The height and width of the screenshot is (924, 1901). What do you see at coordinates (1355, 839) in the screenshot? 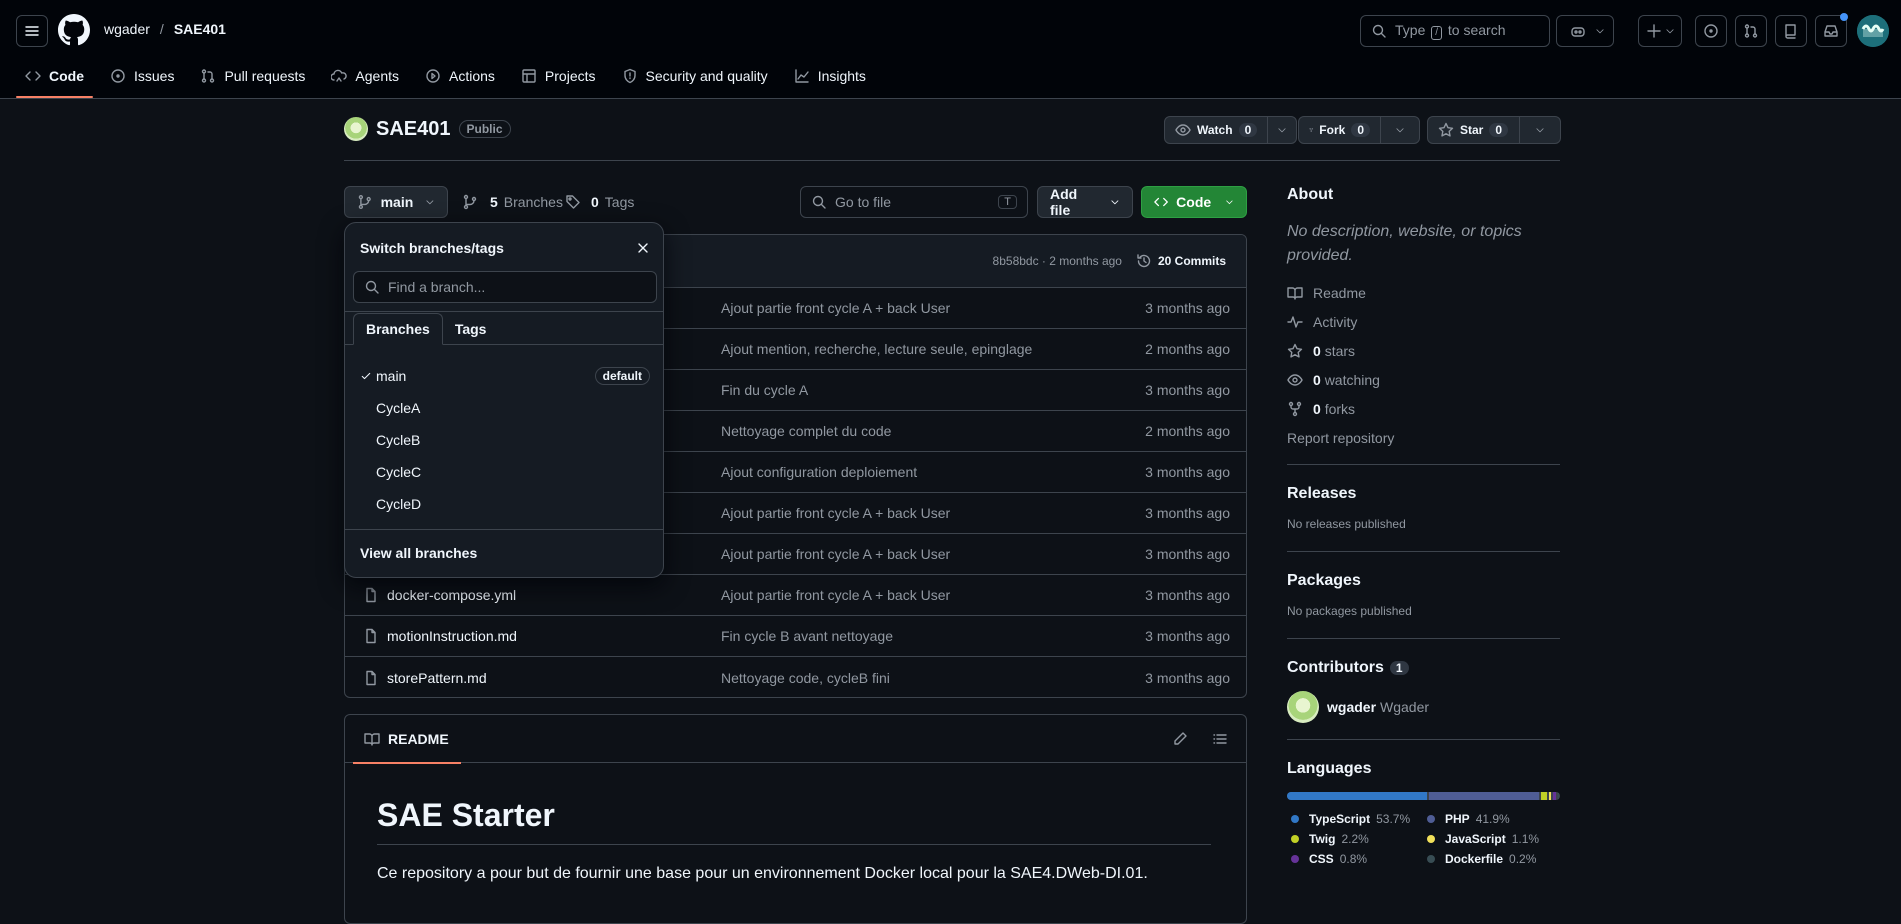
I see `language-item: Twig 2.2%` at bounding box center [1355, 839].